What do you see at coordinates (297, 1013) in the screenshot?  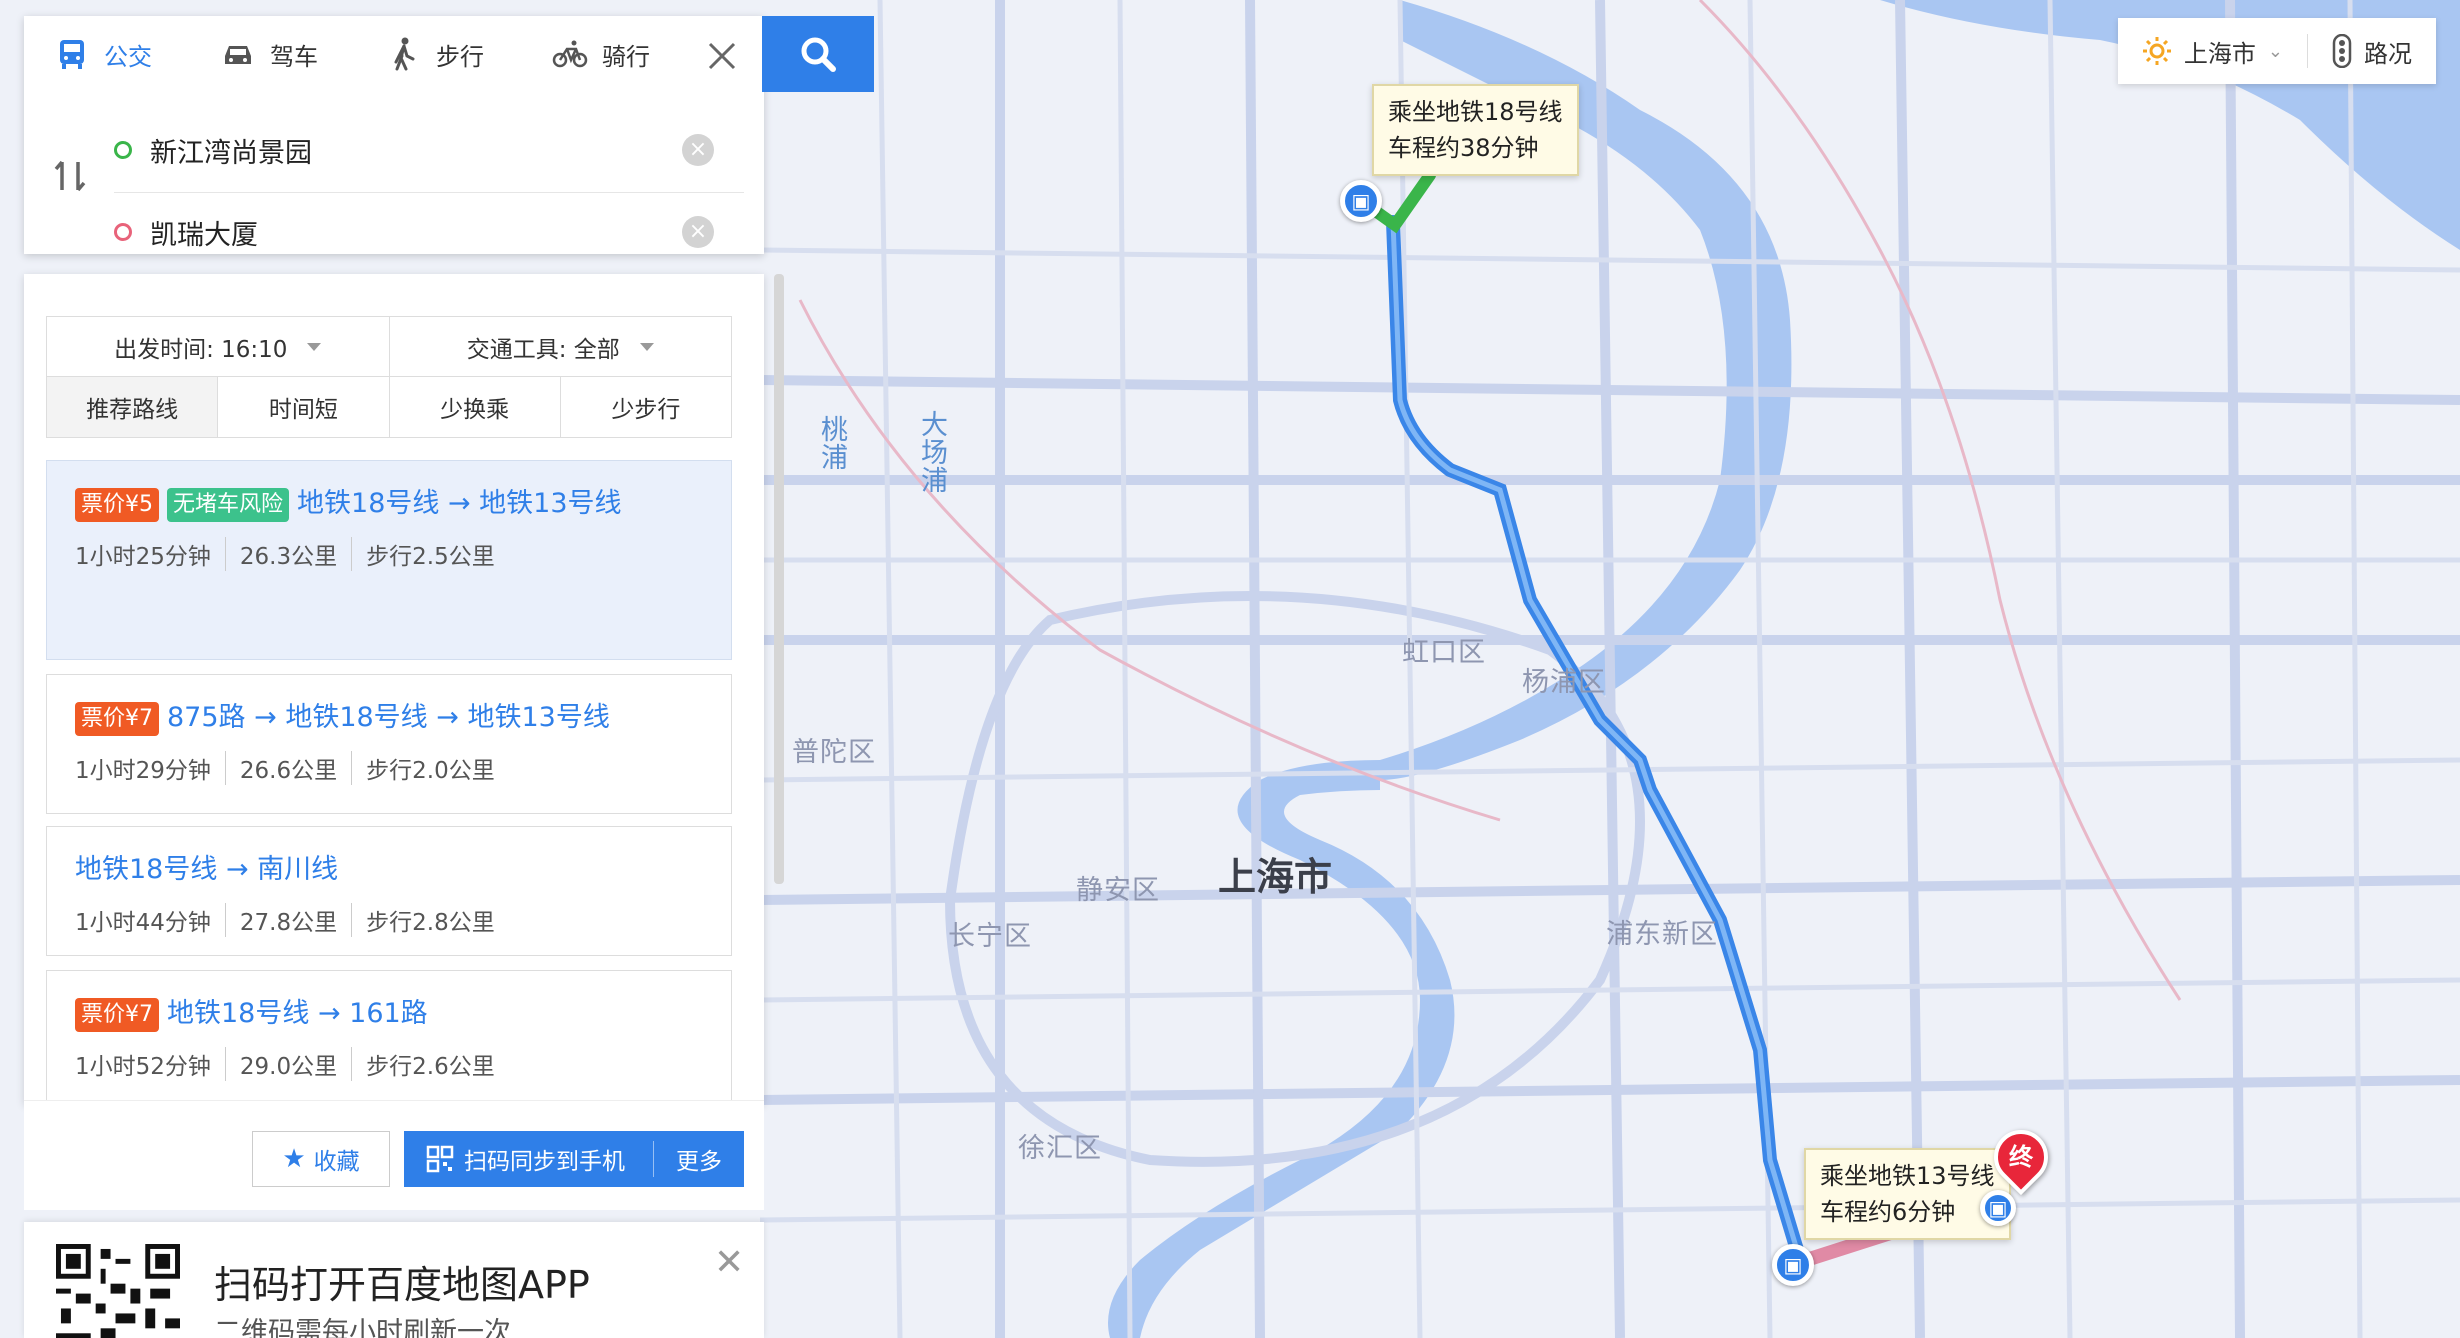 I see `route-lines: 地铁18号线 → 161路` at bounding box center [297, 1013].